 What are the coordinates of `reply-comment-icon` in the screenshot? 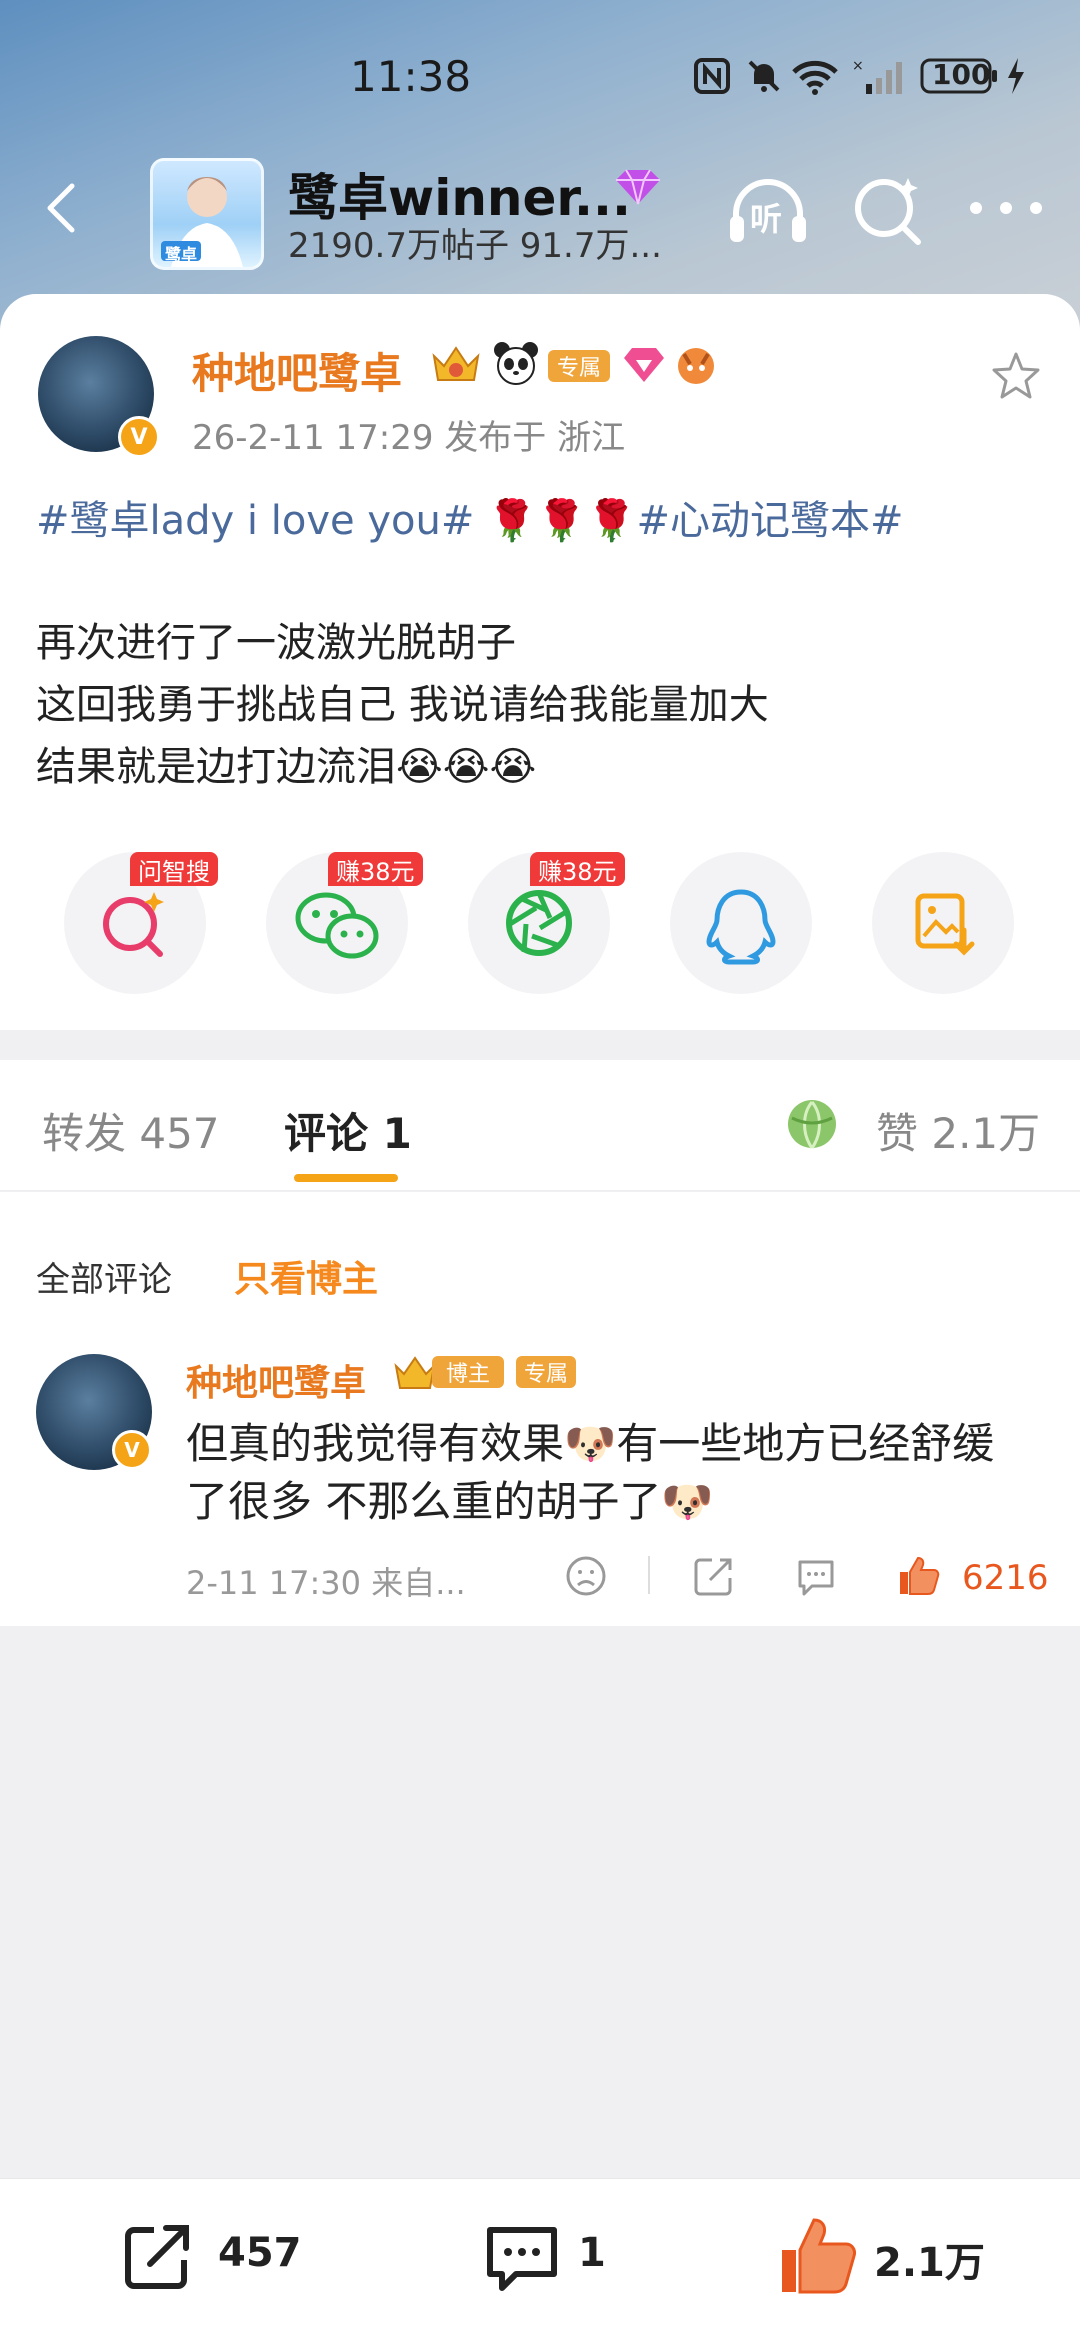 It's located at (816, 1576).